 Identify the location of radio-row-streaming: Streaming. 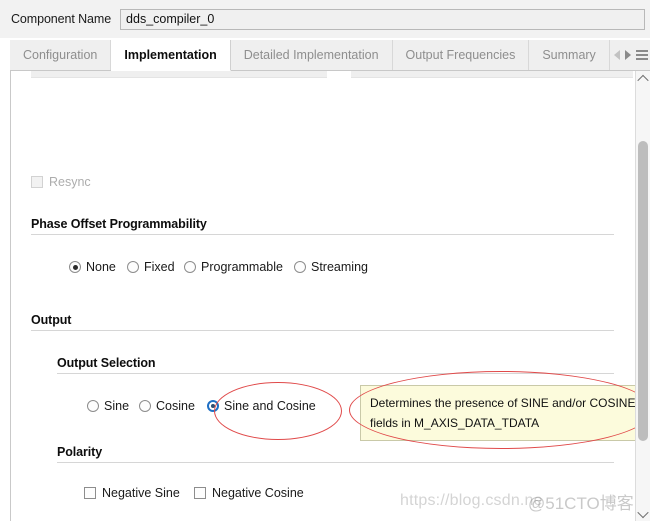
(331, 267).